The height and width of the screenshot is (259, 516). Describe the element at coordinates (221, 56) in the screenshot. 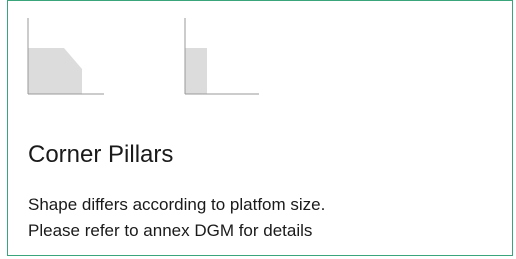

I see `square-corner-pillar-icon` at that location.